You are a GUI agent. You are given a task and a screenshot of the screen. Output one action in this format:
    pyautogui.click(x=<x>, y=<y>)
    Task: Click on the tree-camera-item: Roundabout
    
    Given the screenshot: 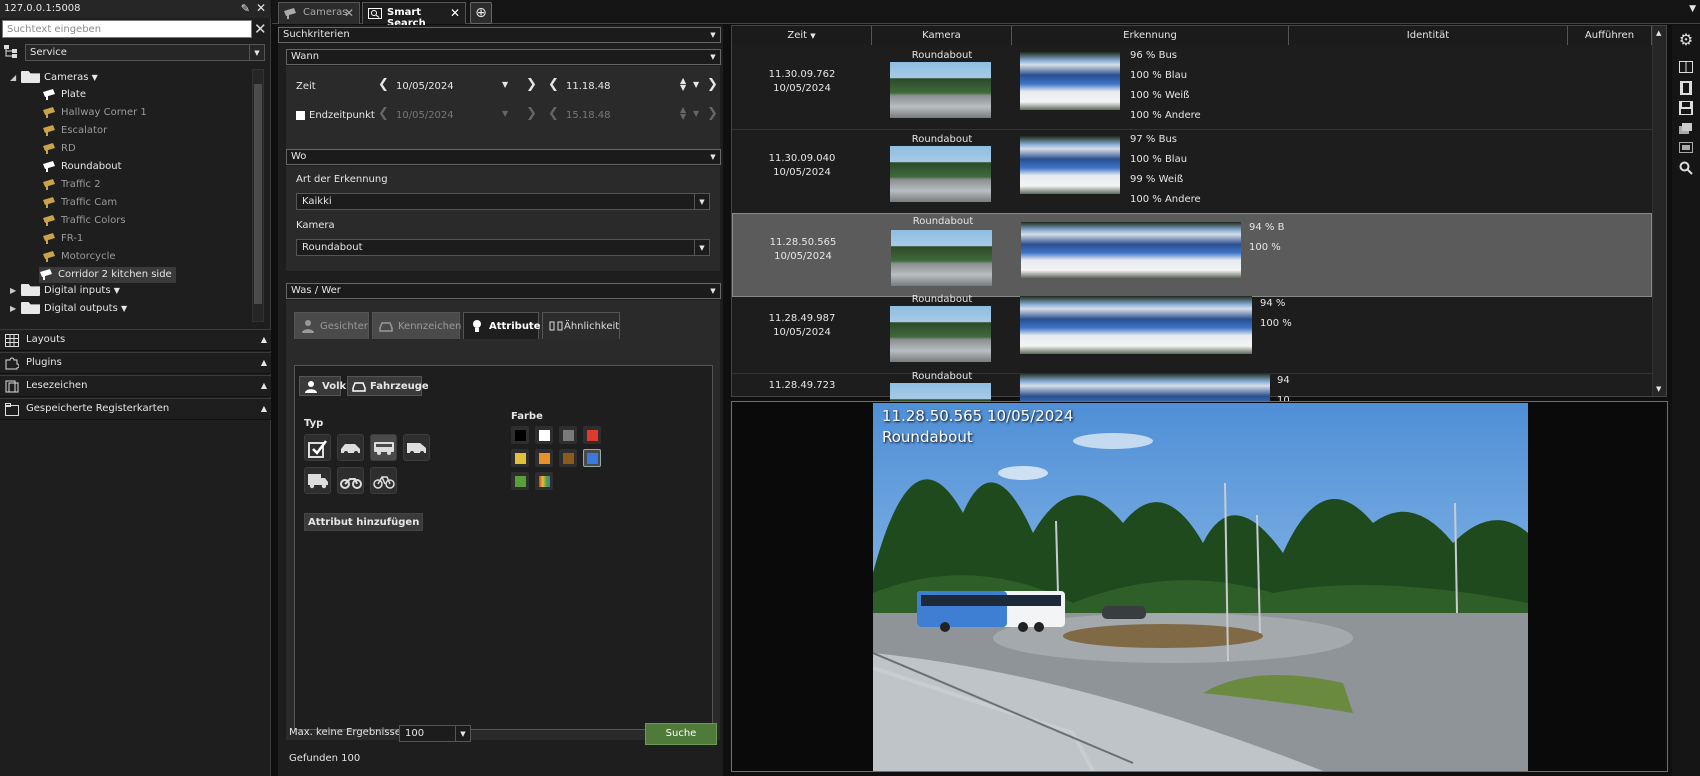 What is the action you would take?
    pyautogui.click(x=82, y=167)
    